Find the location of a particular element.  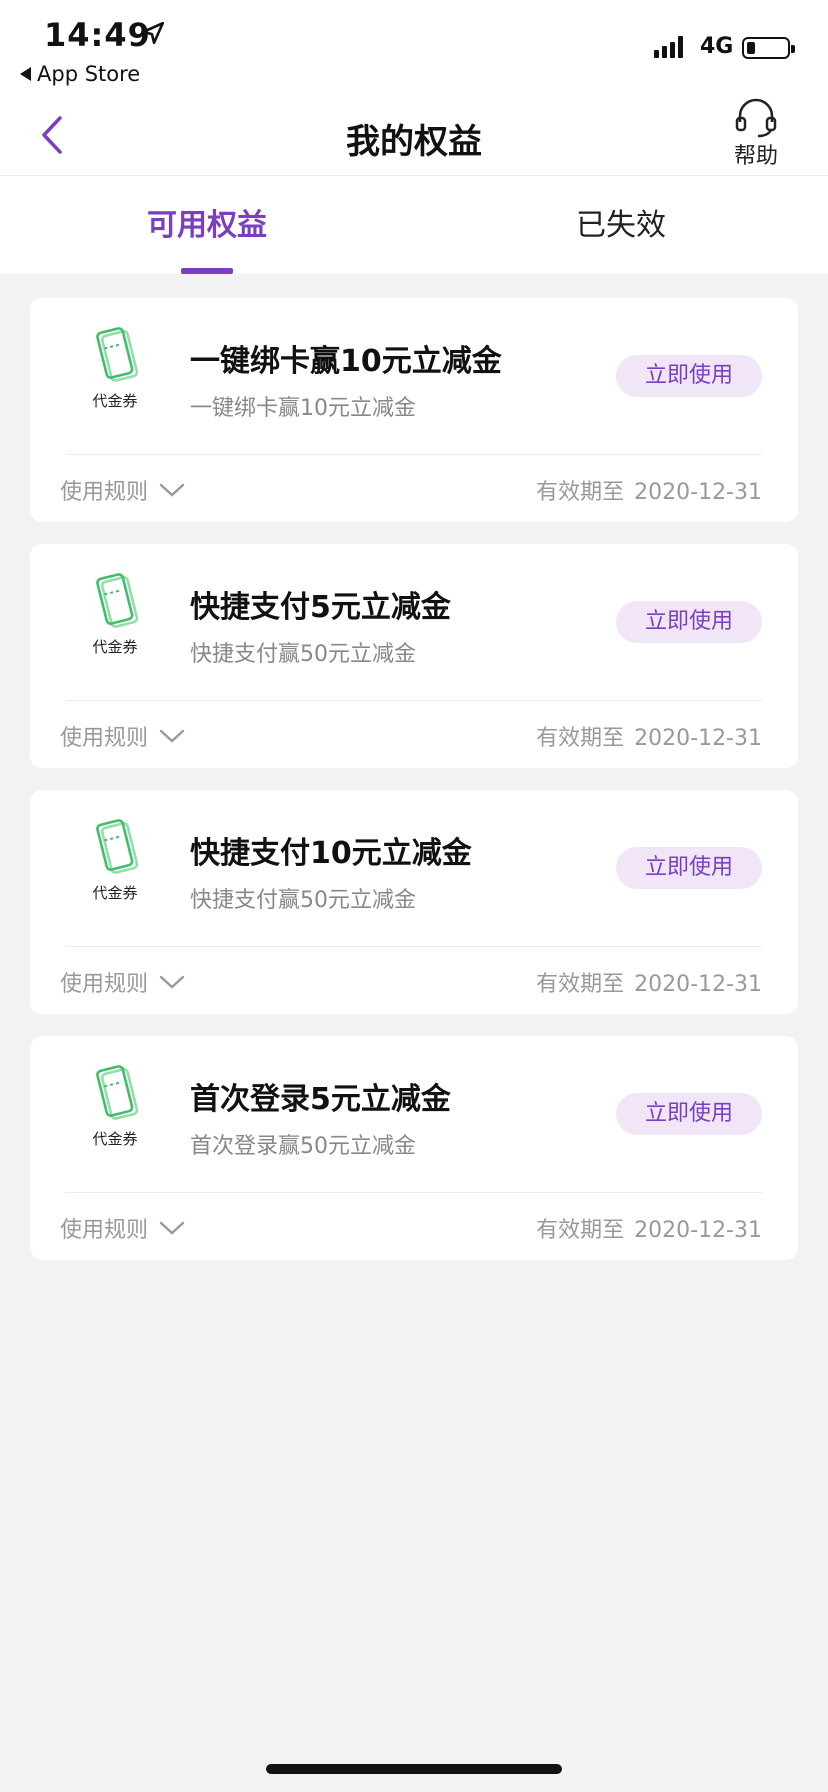

back-to-app-store: App Store is located at coordinates (80, 74).